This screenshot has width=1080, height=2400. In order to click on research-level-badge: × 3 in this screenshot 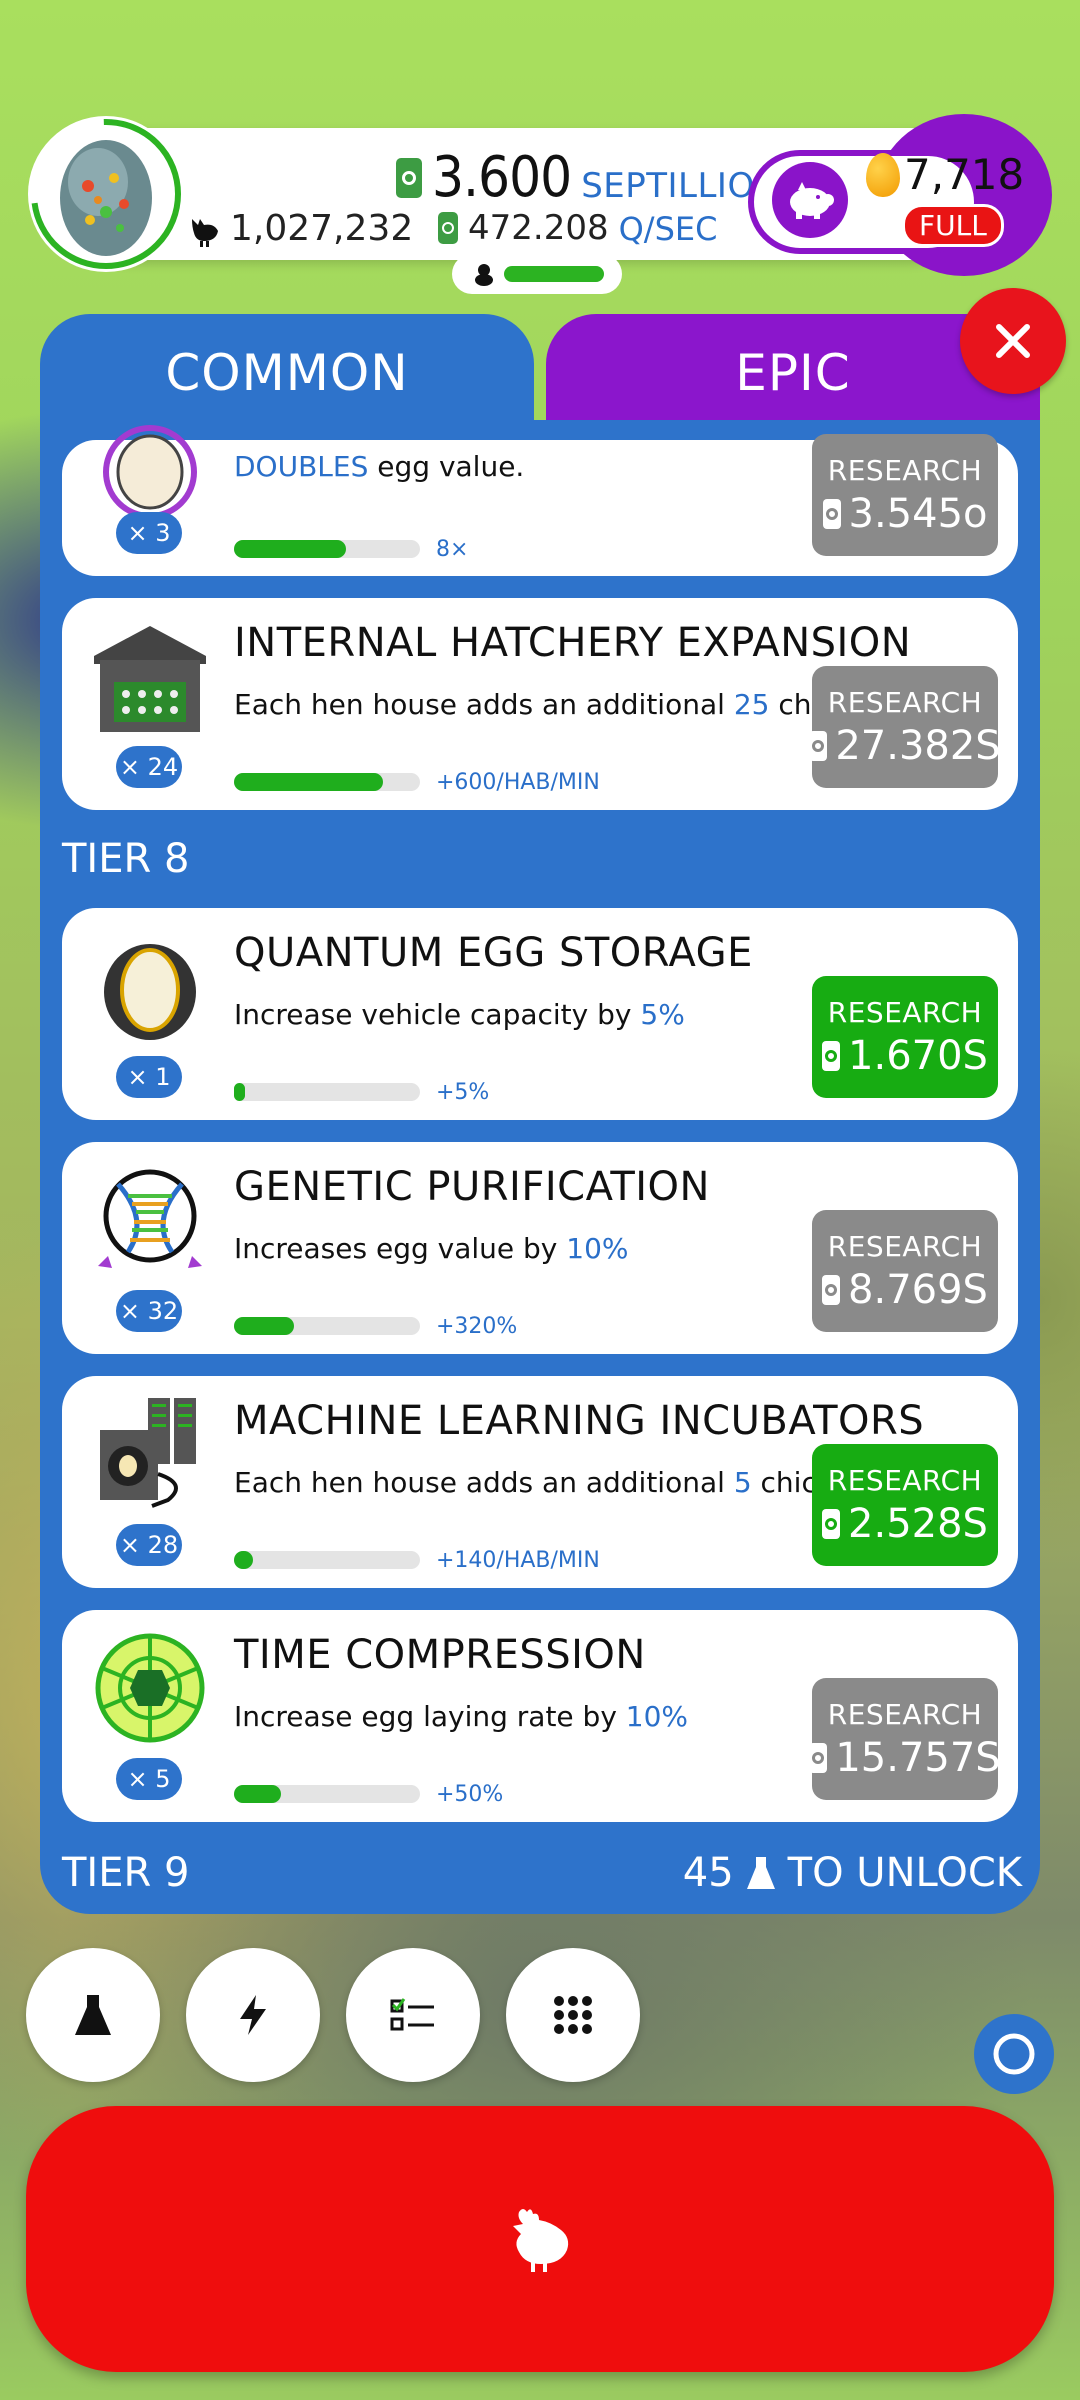, I will do `click(149, 533)`.